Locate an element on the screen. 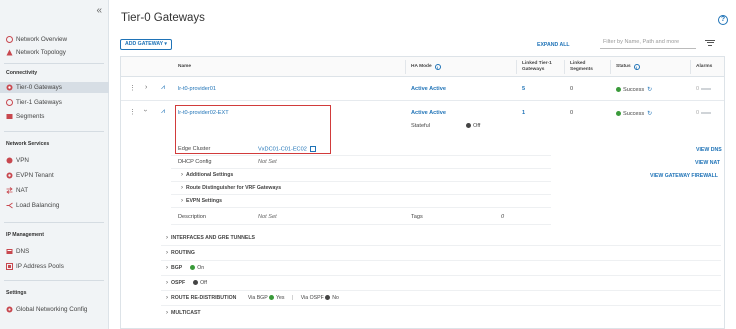 This screenshot has width=736, height=329. expand-chevron-icon: › is located at coordinates (146, 87).